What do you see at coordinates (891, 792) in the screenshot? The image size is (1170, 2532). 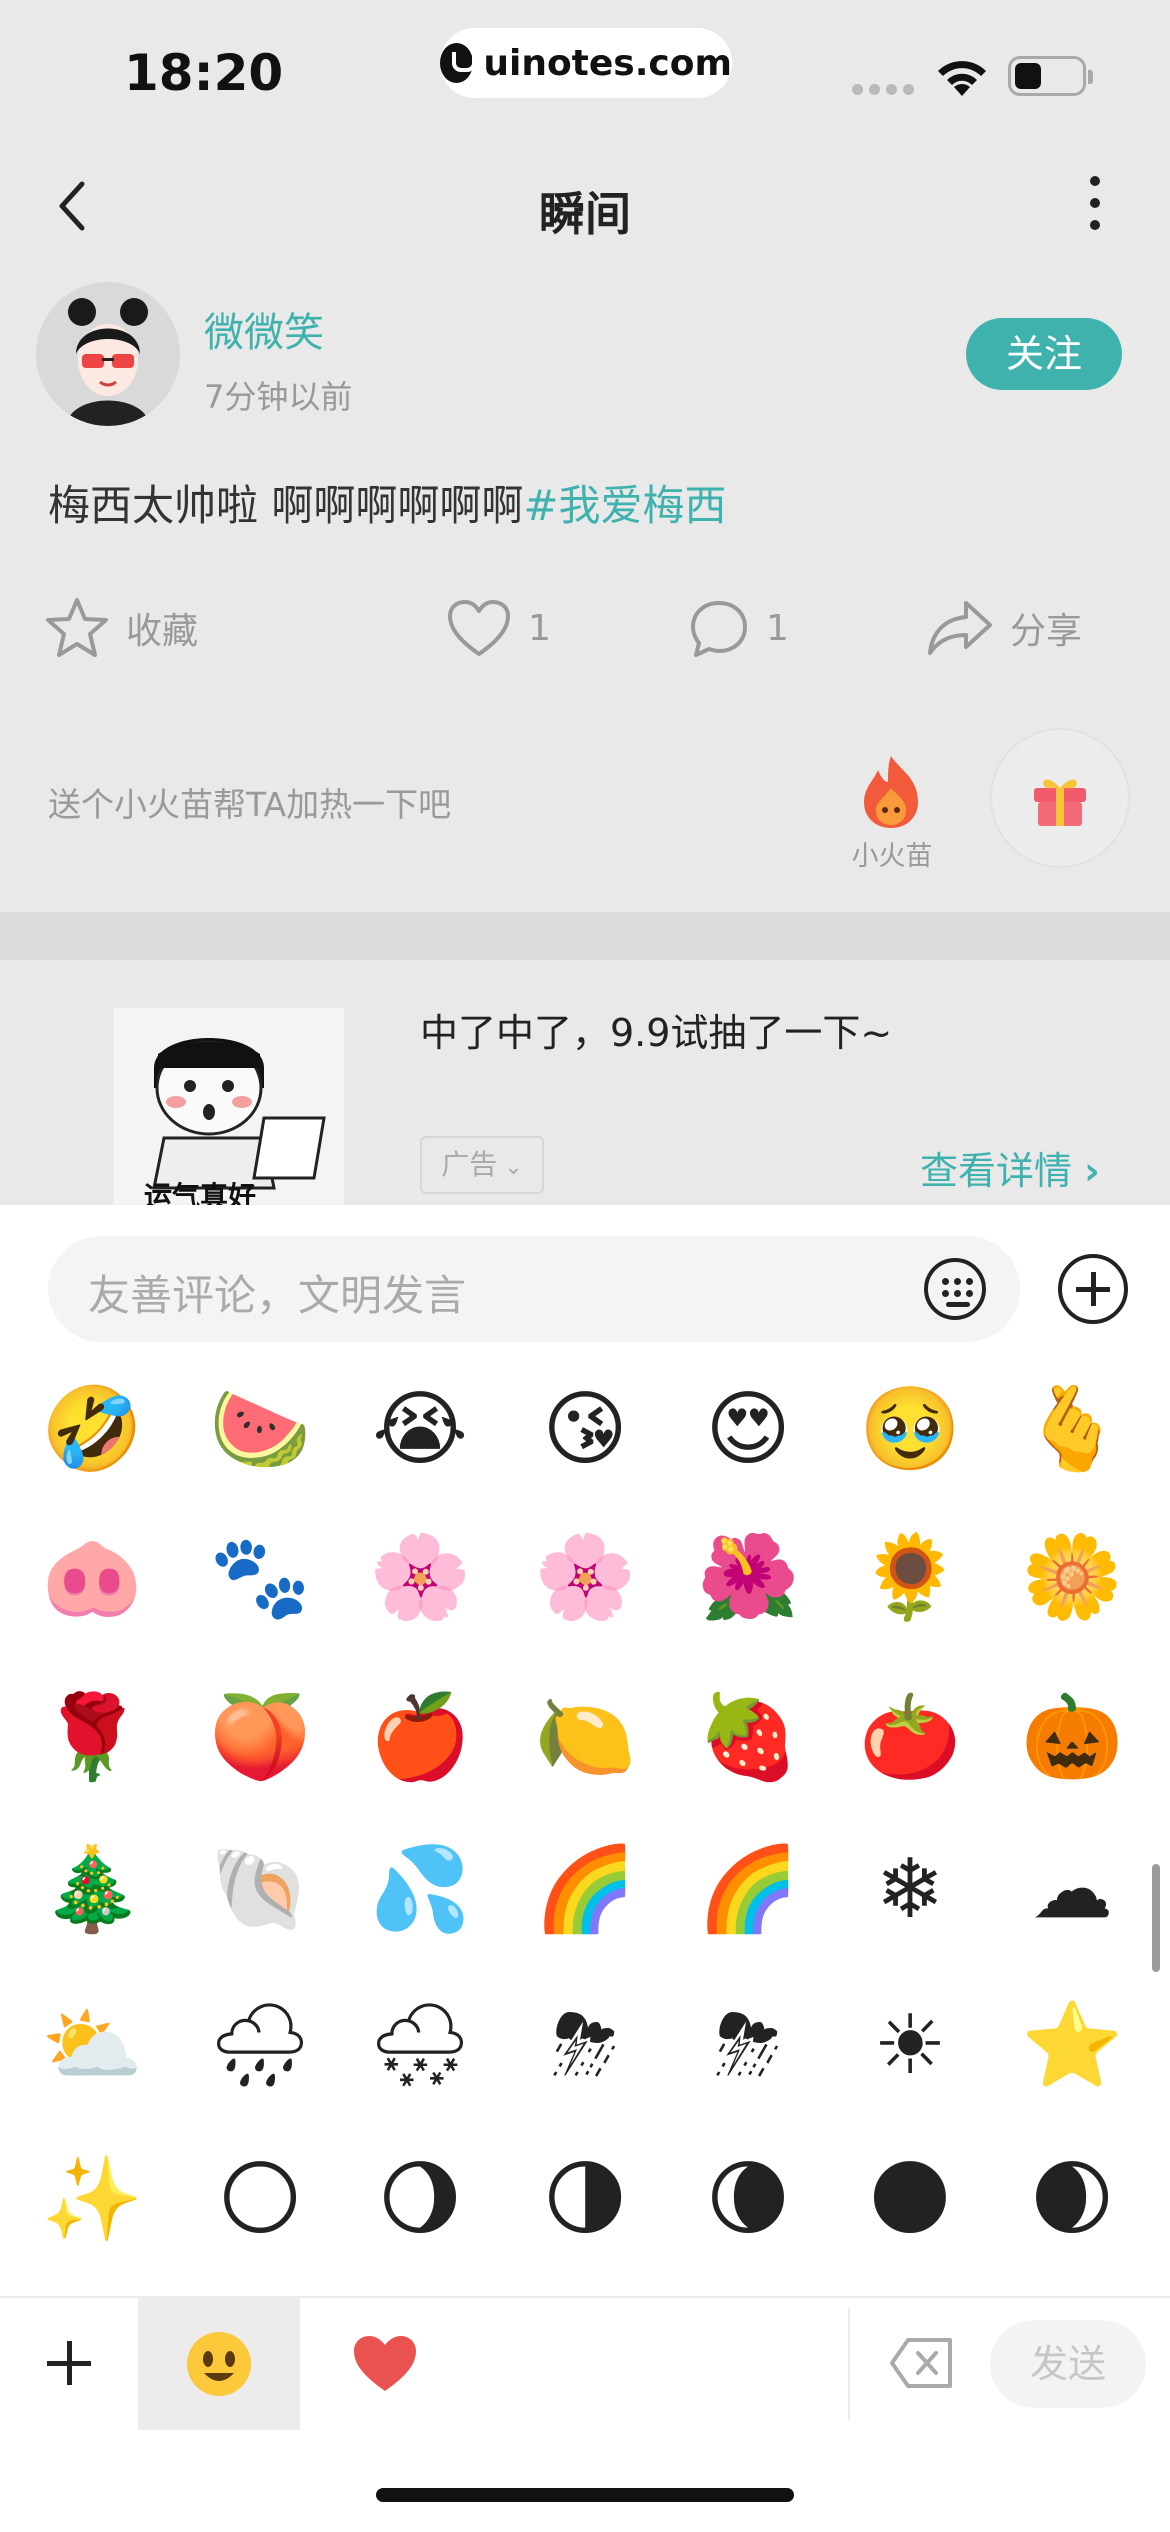 I see `flame-icon` at bounding box center [891, 792].